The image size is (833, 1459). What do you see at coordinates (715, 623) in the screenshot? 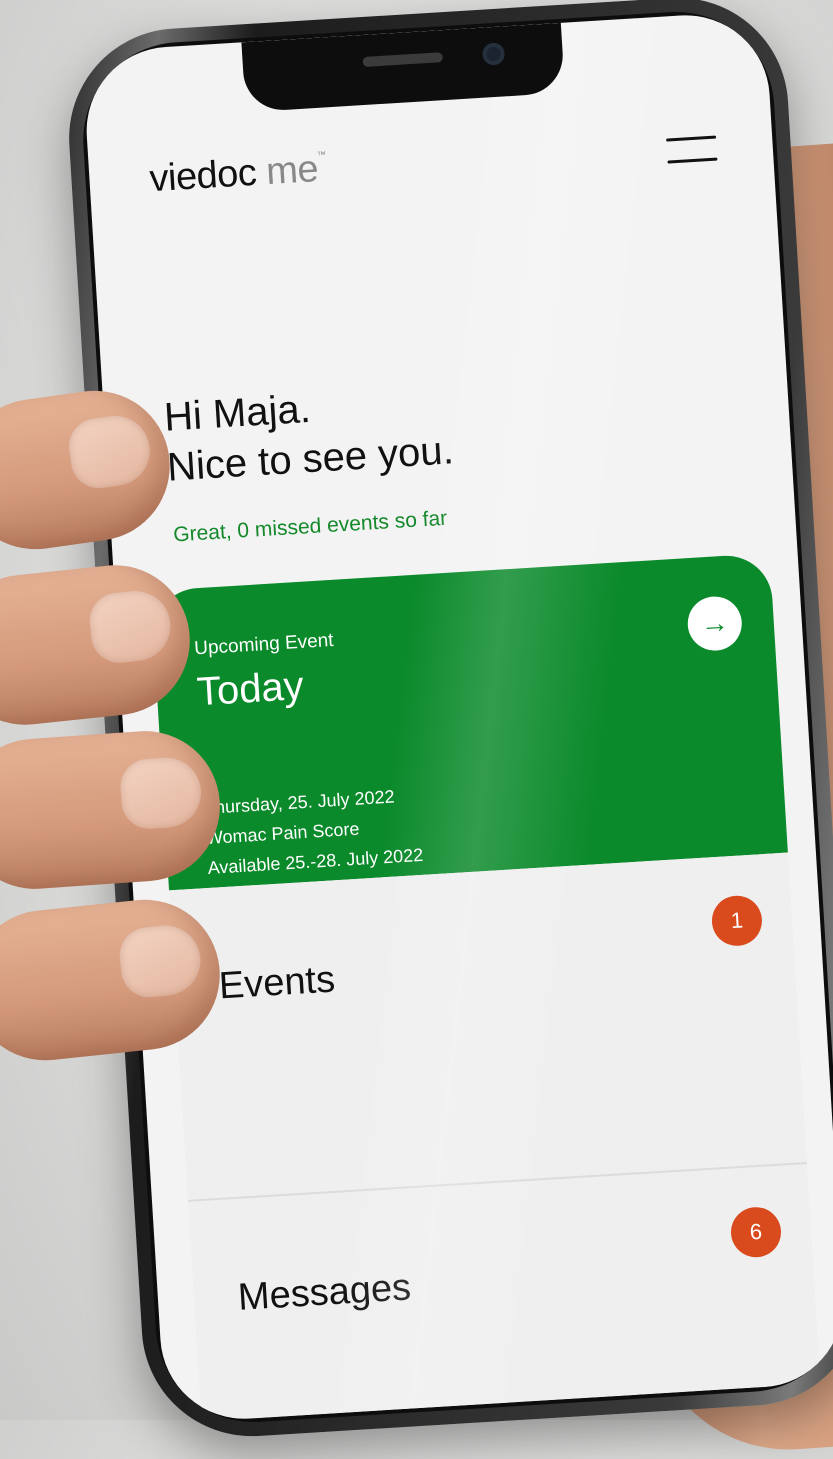
I see `arrow-right-icon: →` at bounding box center [715, 623].